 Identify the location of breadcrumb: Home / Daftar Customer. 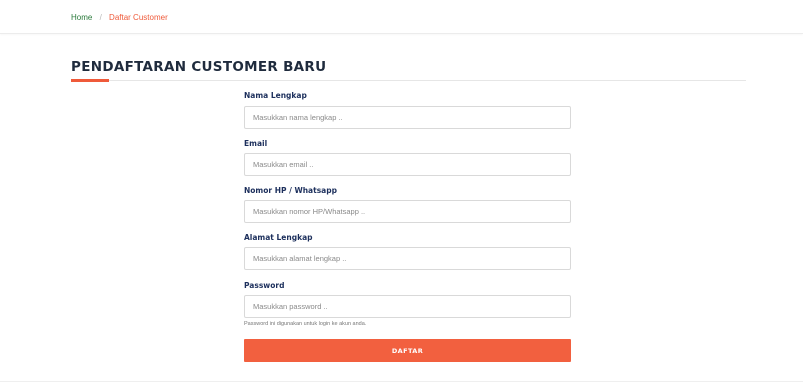
(119, 18).